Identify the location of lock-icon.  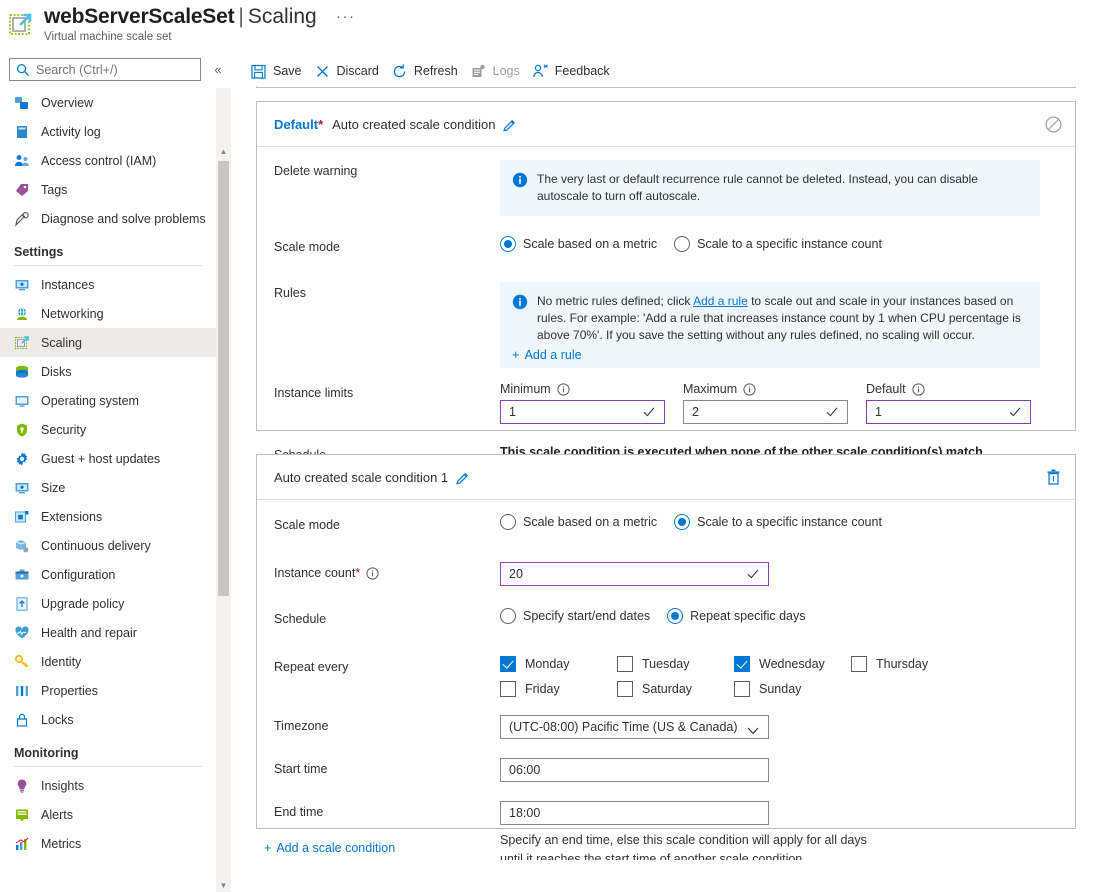
(22, 720).